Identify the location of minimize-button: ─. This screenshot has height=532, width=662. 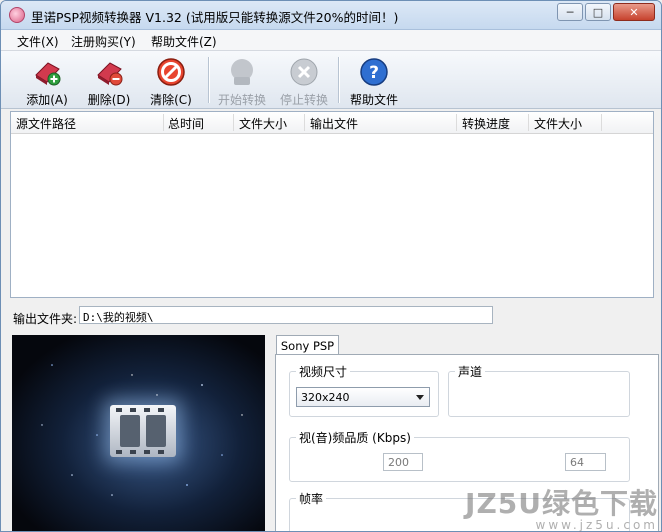
(570, 12).